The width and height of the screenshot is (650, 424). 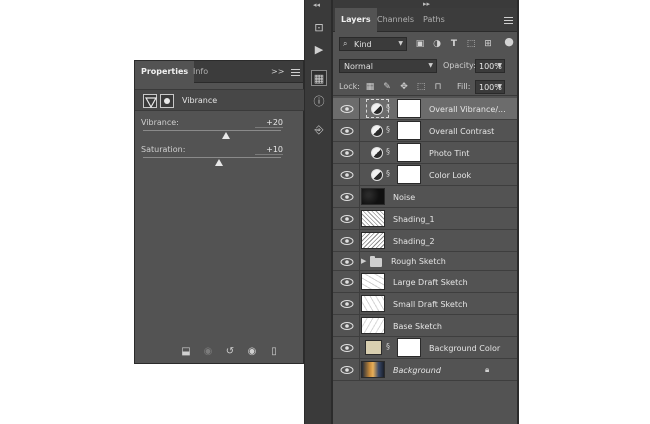 I want to click on layers-menu-icon, so click(x=508, y=20).